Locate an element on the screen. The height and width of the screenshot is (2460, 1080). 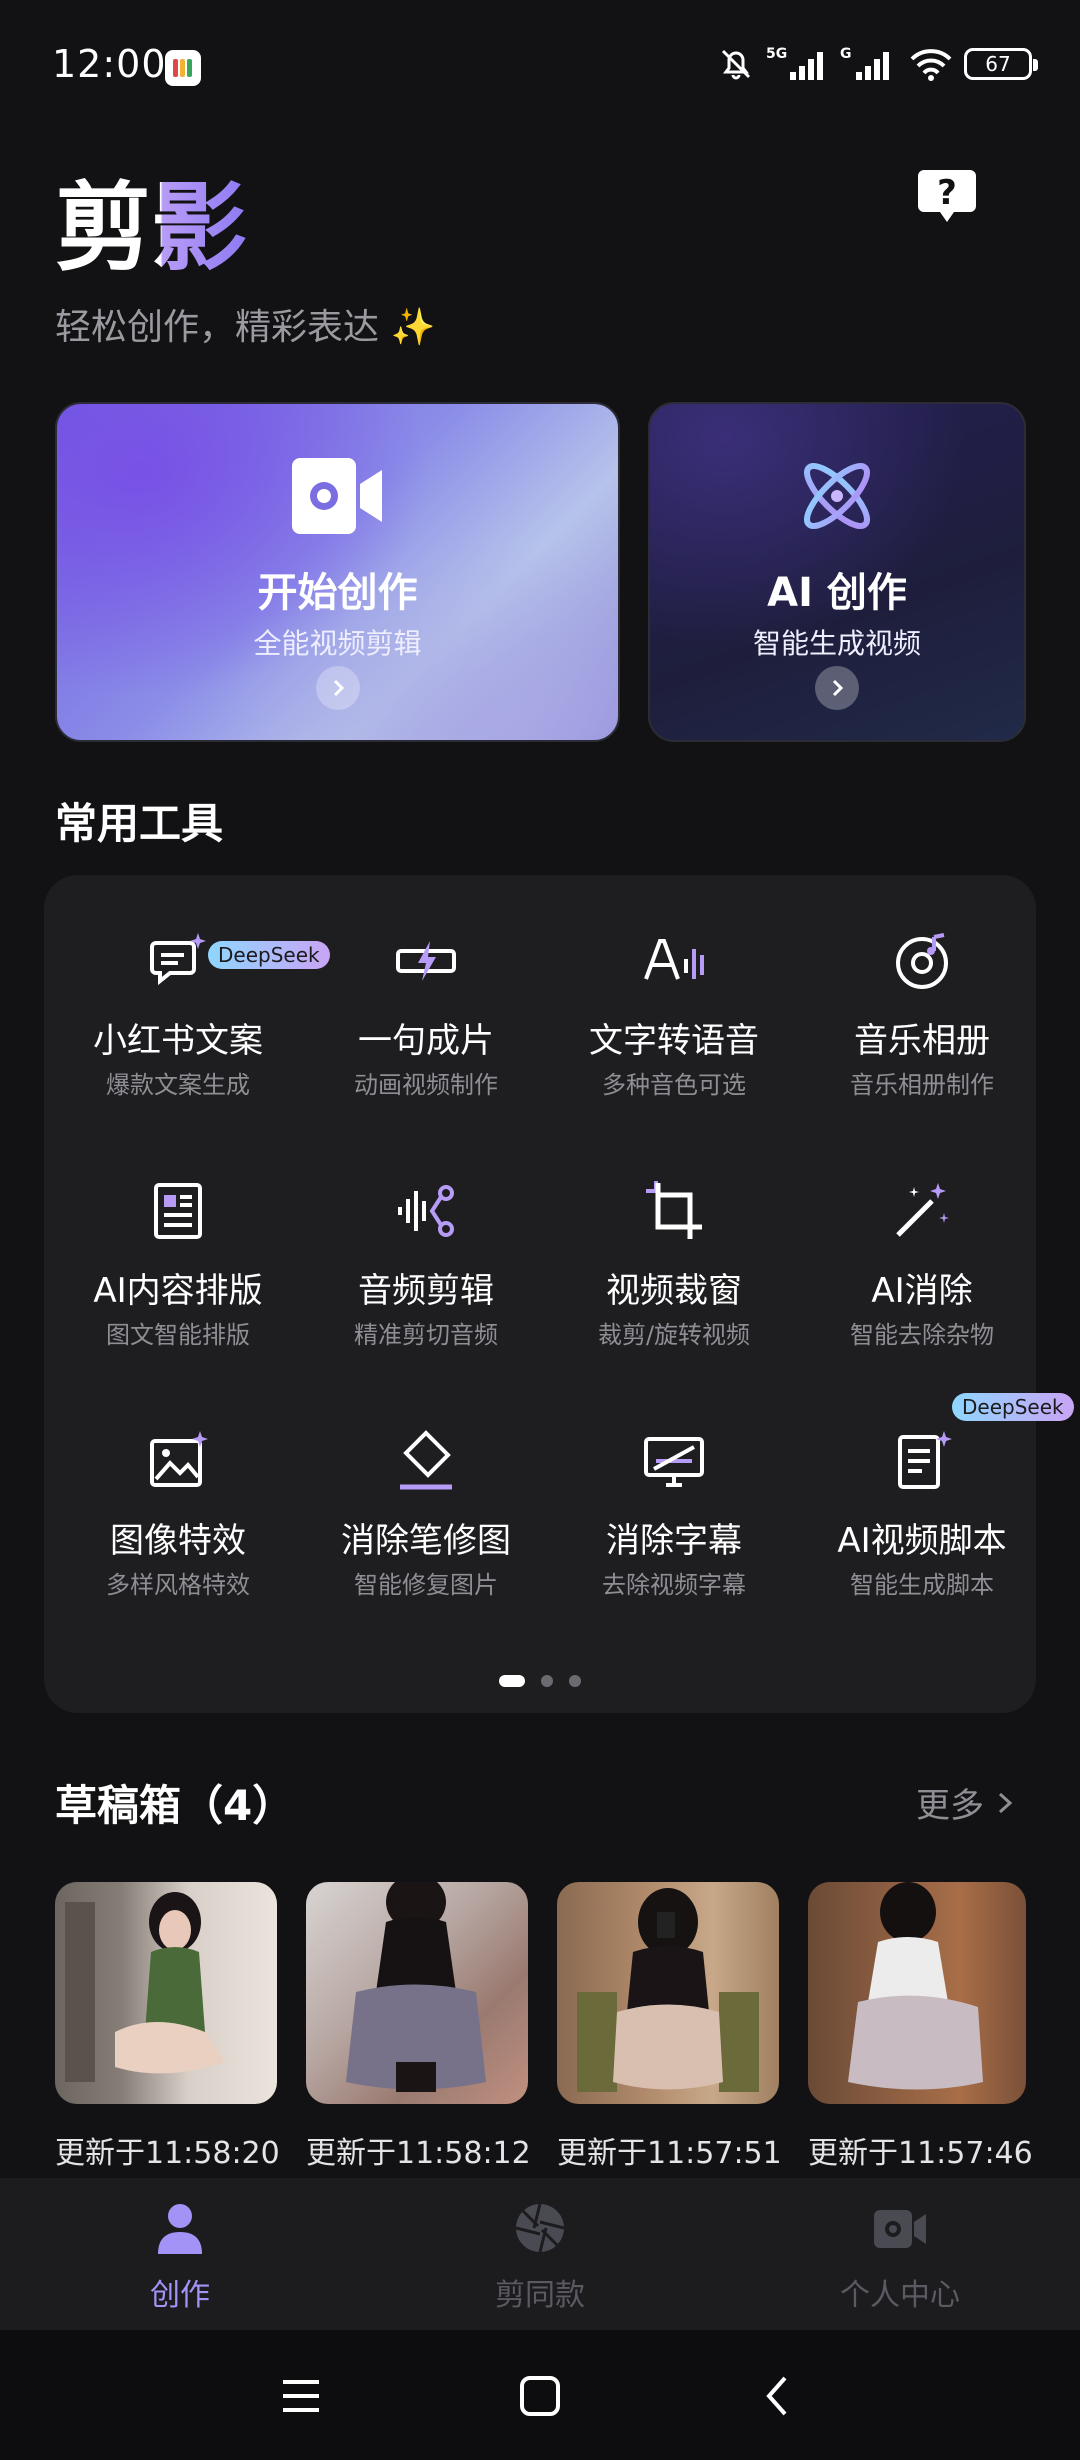
deepseek-badge: DeepSeek is located at coordinates (1013, 1407).